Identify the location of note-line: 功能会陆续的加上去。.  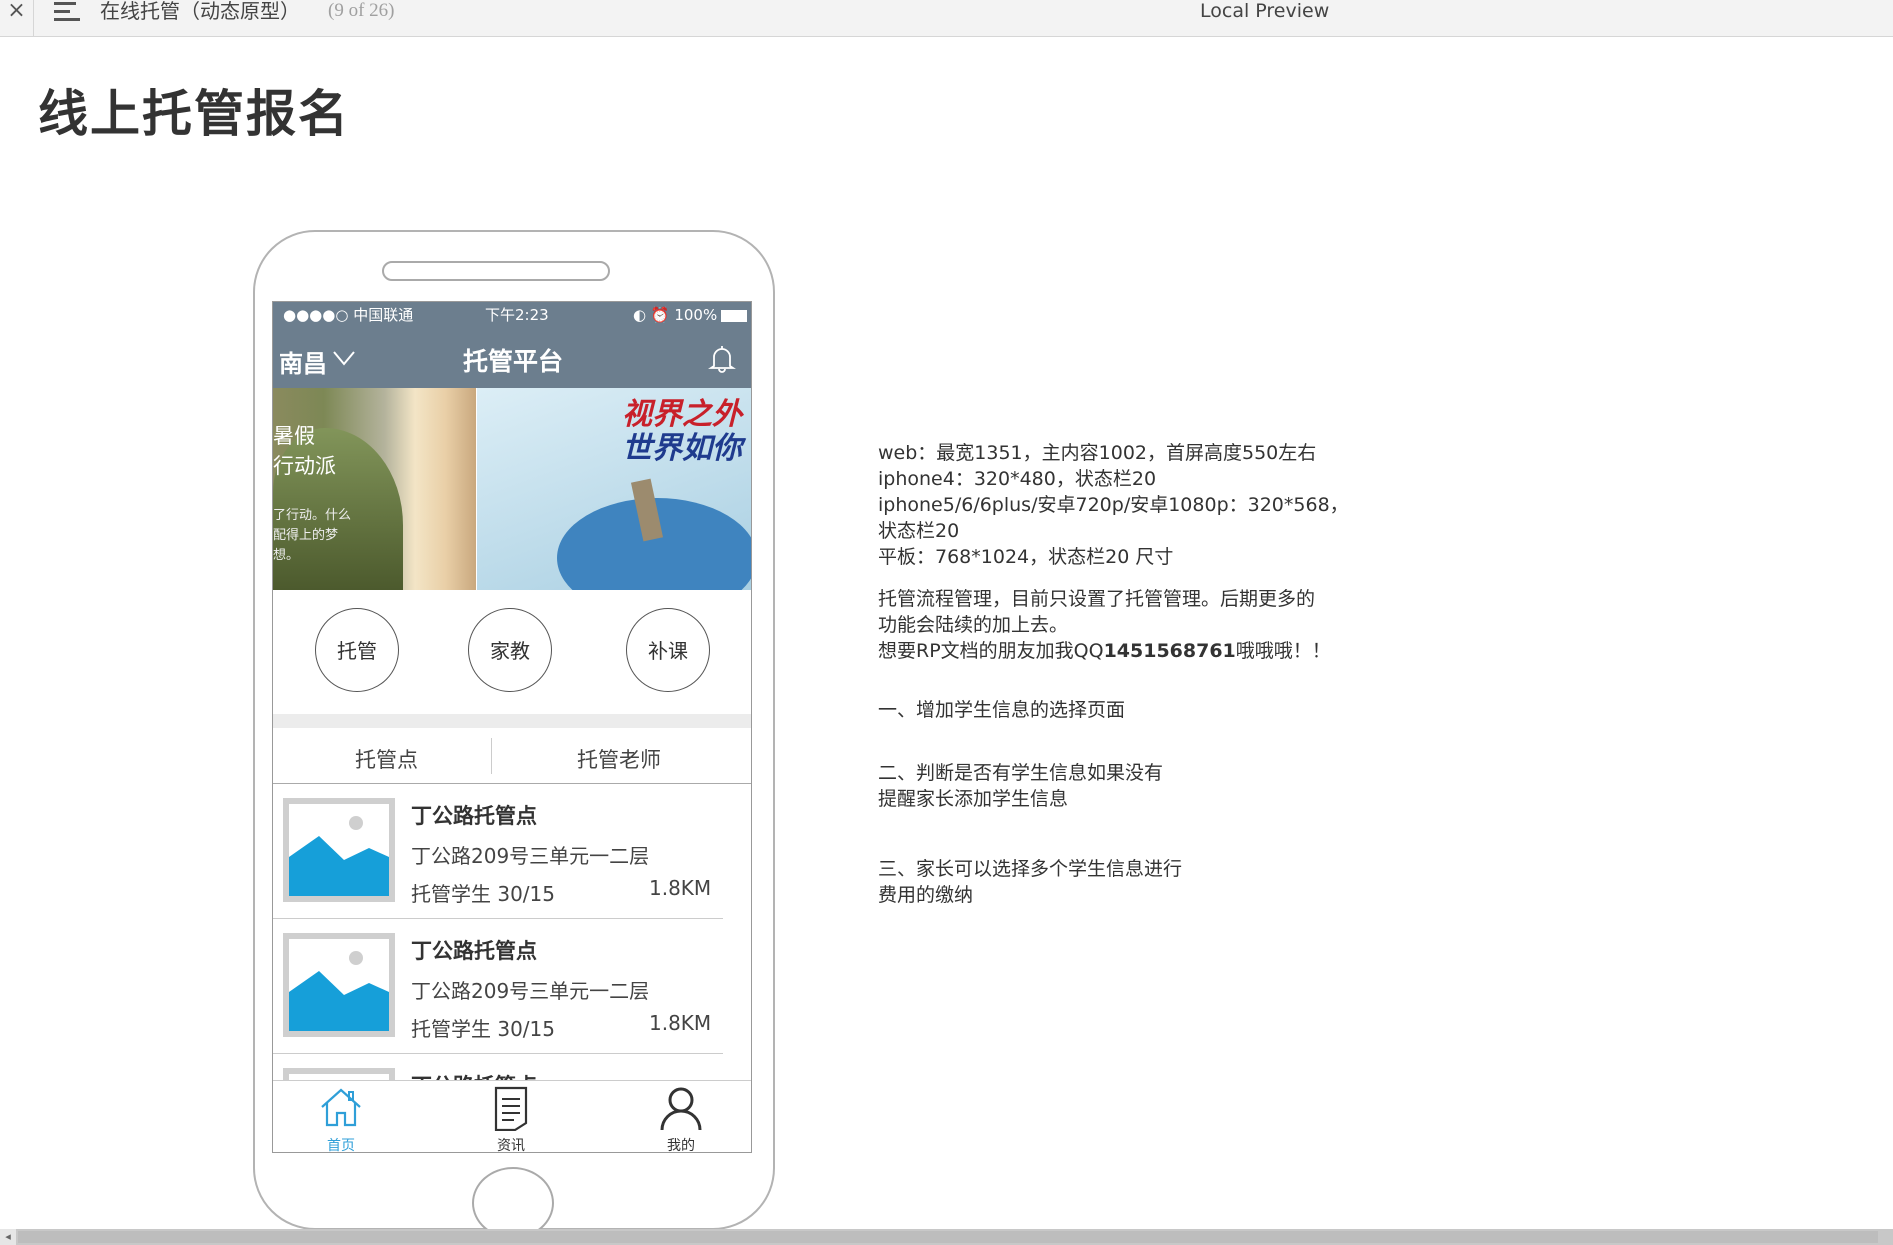
(973, 625).